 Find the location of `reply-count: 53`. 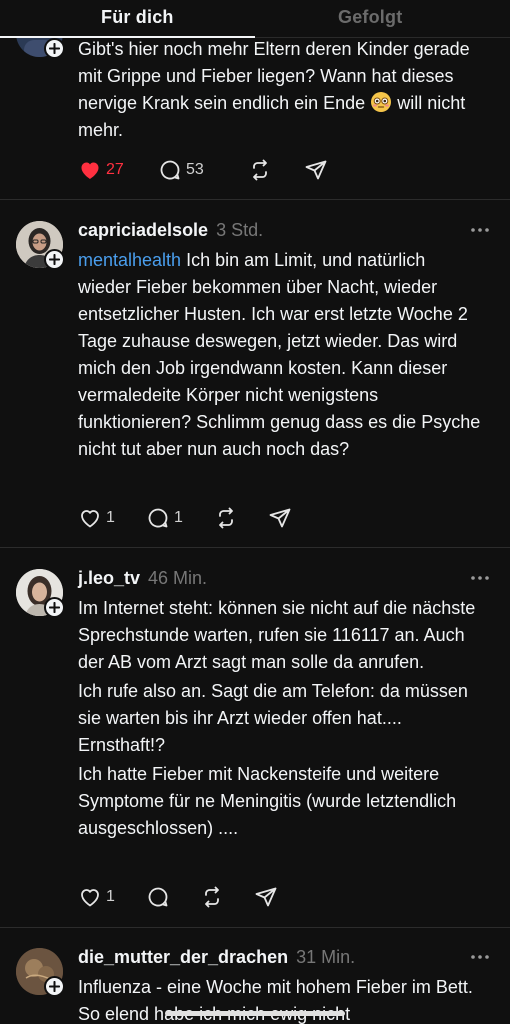

reply-count: 53 is located at coordinates (195, 169).